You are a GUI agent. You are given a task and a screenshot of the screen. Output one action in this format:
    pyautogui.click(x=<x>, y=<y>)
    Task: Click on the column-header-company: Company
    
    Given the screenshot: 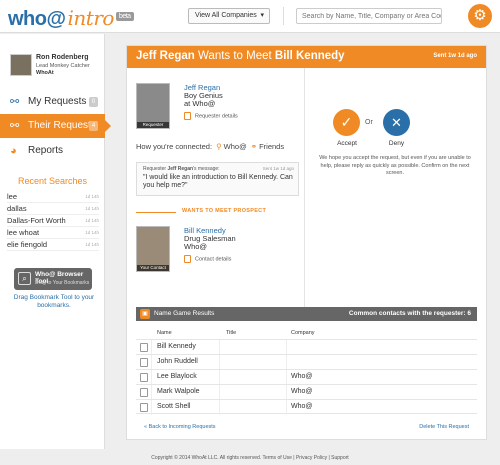 What is the action you would take?
    pyautogui.click(x=303, y=333)
    